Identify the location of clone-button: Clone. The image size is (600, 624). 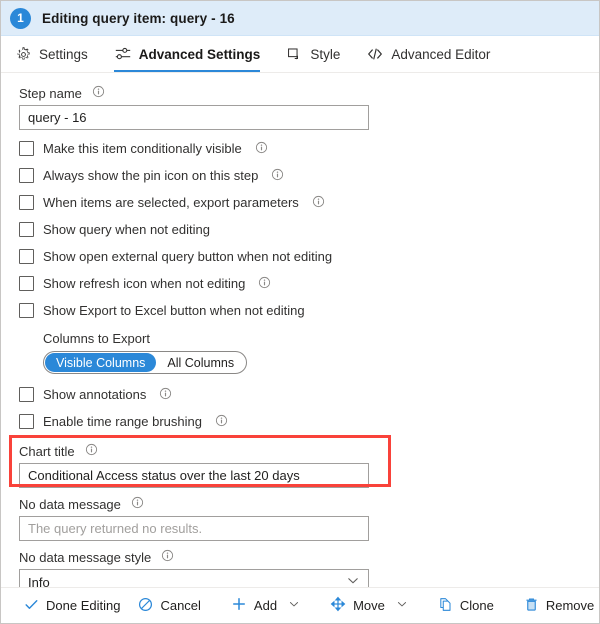
(466, 606).